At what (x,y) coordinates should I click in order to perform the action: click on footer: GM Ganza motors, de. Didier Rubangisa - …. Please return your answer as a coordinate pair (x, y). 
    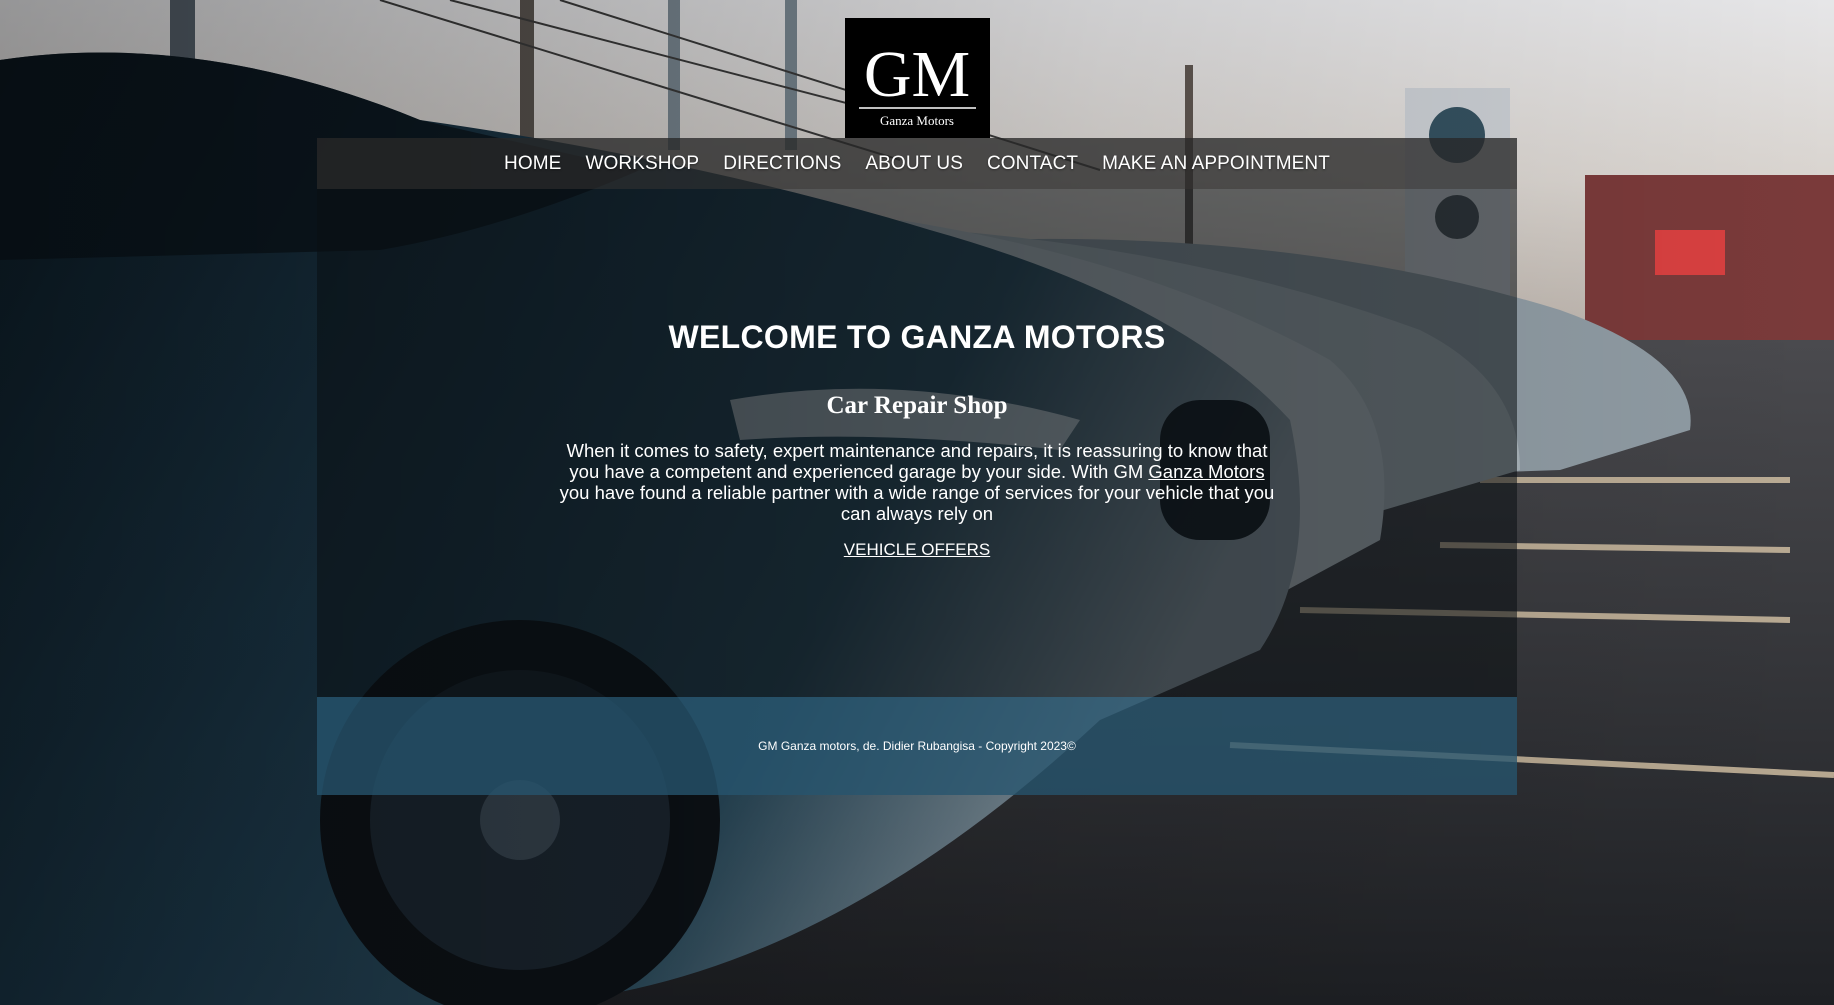
    Looking at the image, I should click on (917, 746).